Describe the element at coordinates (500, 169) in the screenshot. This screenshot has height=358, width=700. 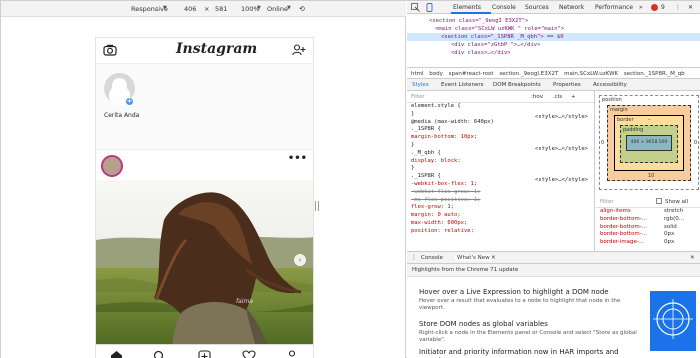
I see `style-line: }` at that location.